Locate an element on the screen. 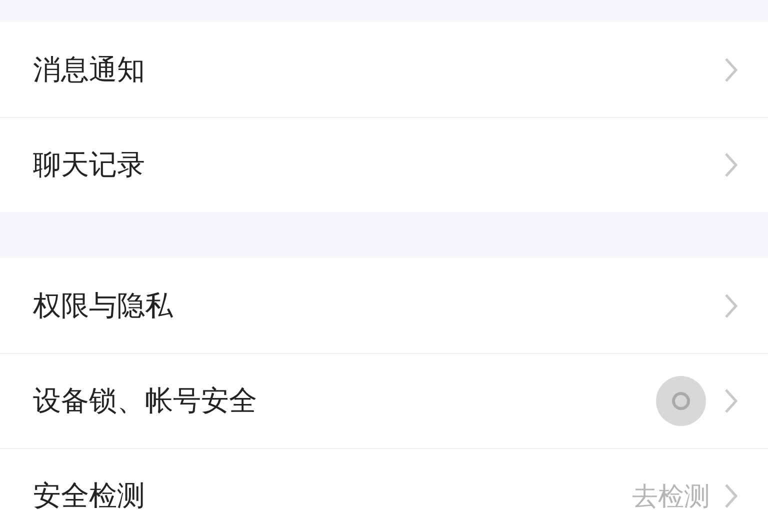 This screenshot has height=510, width=768. row-label: 安全检测 is located at coordinates (89, 494).